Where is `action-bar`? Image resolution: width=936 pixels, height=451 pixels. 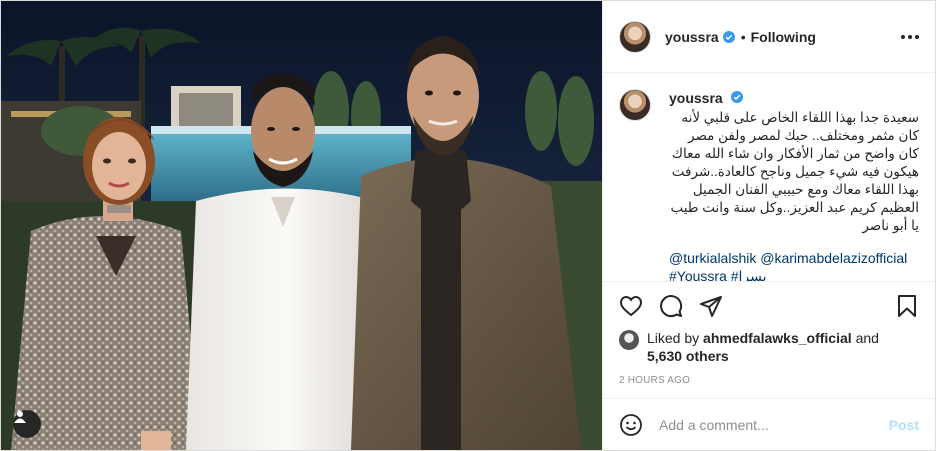
action-bar is located at coordinates (769, 305).